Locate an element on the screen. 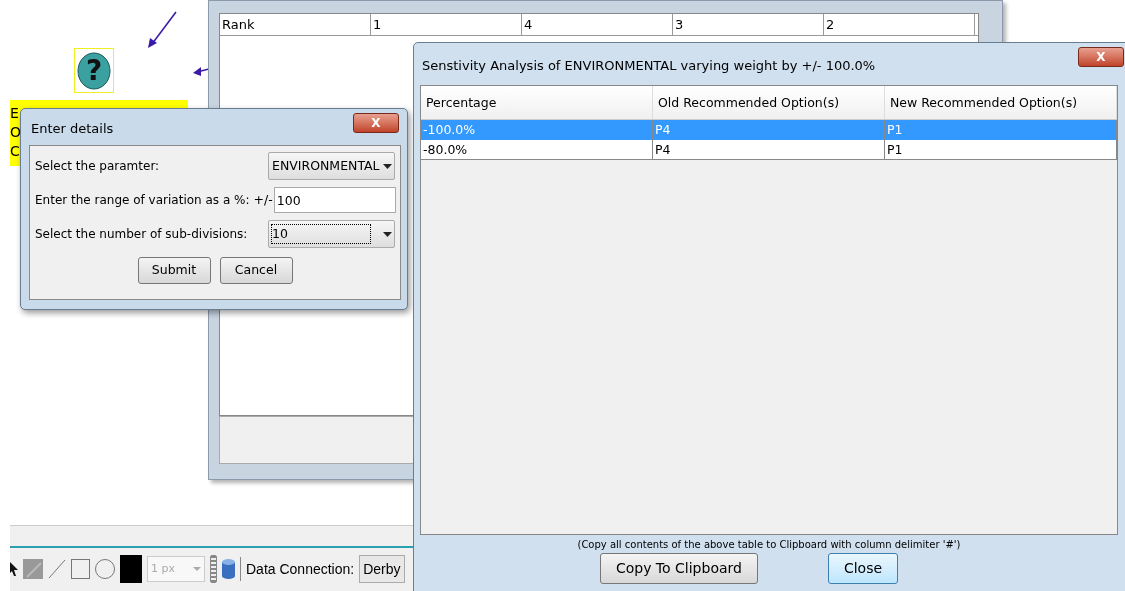 The height and width of the screenshot is (591, 1125). help-glyph: ? is located at coordinates (94, 70).